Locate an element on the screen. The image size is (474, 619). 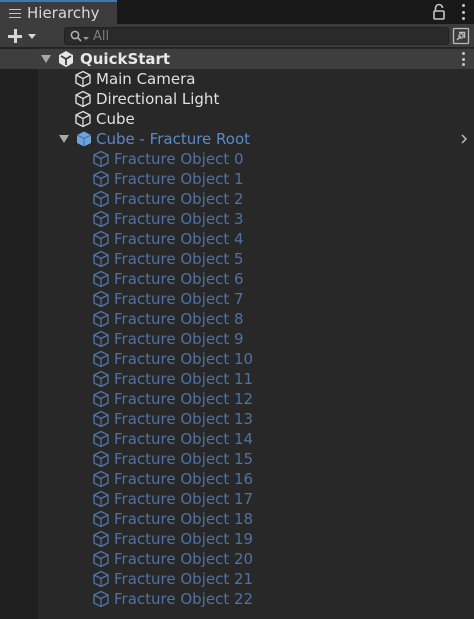
hierarchy-child-label: Fracture Object 22 is located at coordinates (184, 599).